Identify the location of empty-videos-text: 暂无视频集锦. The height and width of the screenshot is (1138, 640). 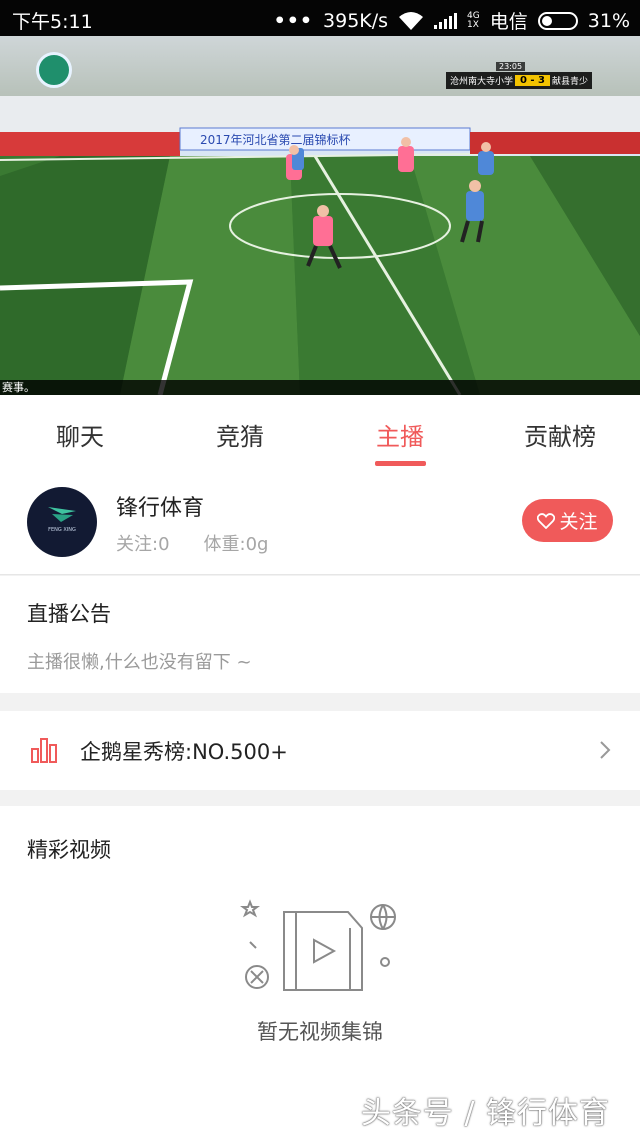
(320, 1032).